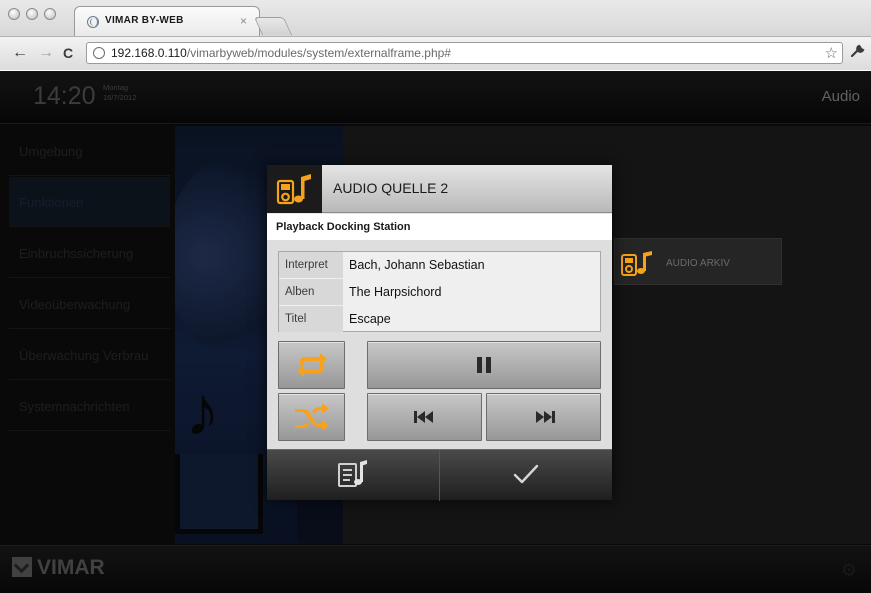  I want to click on previous-icon, so click(423, 417).